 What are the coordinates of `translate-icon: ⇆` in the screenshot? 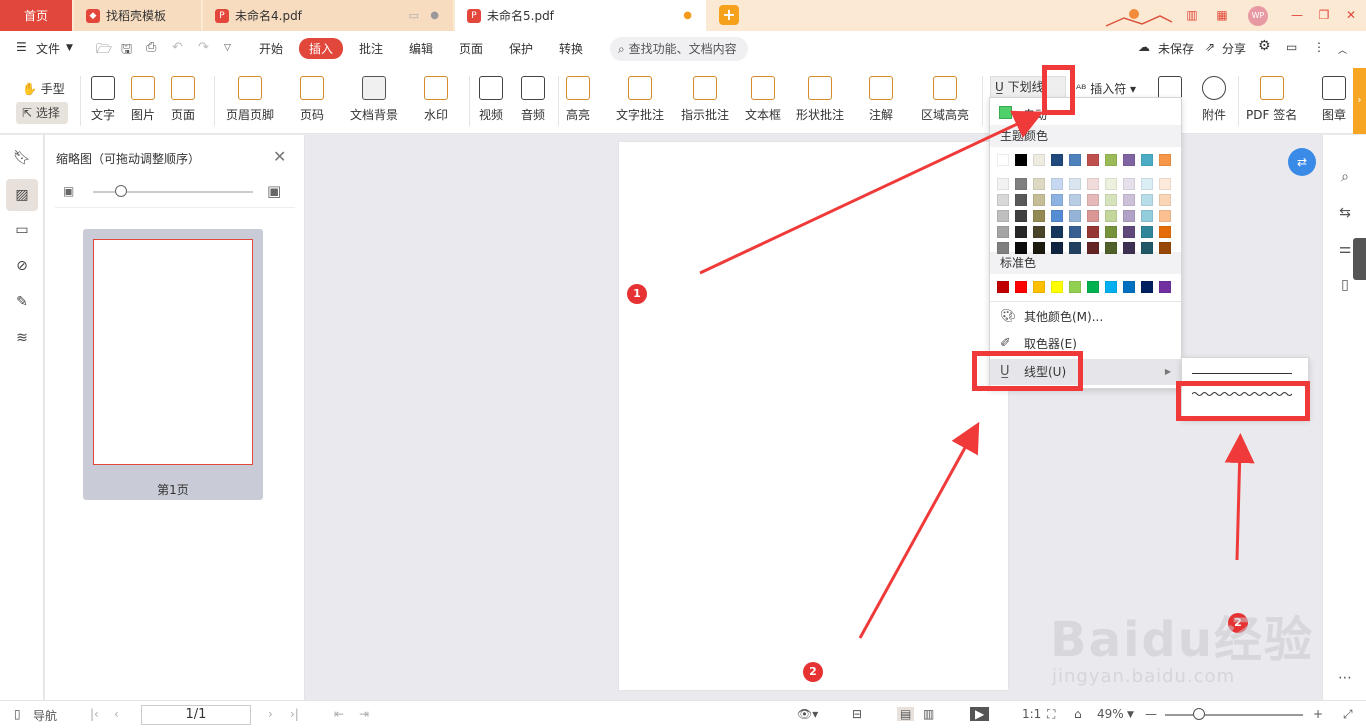 It's located at (1345, 215).